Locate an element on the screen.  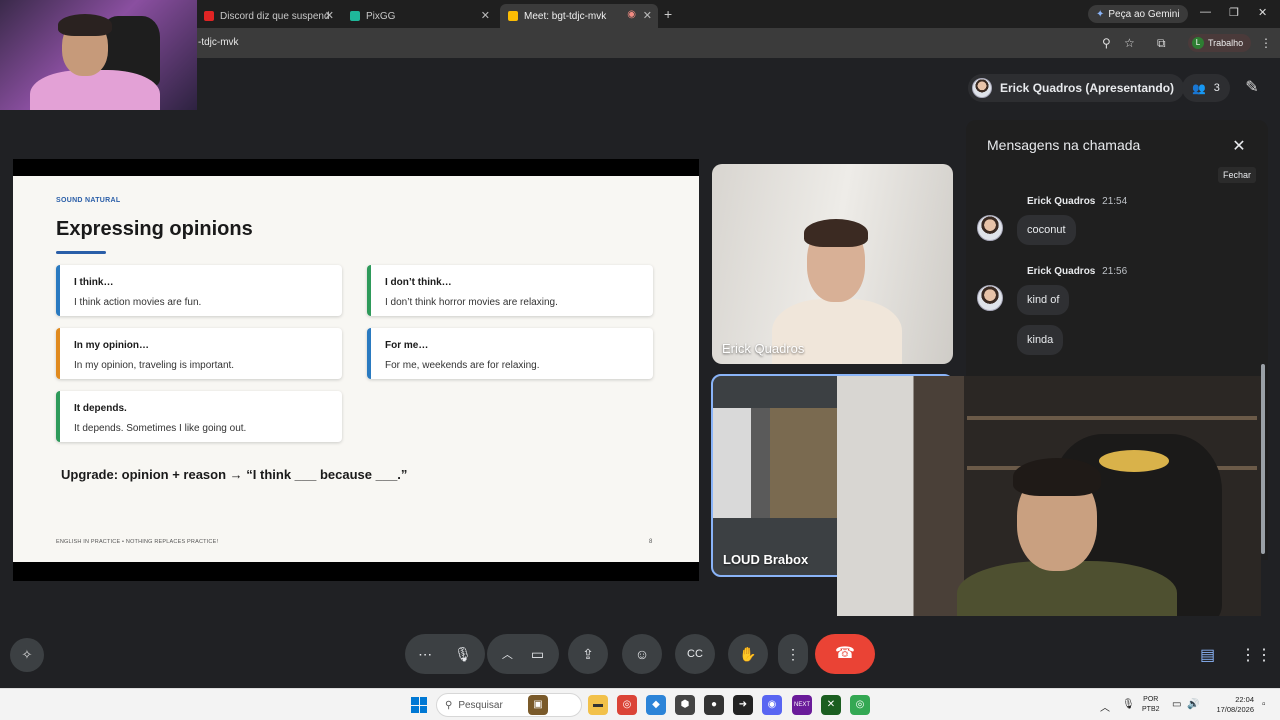
file-explorer-icon: ▬ is located at coordinates (598, 705).